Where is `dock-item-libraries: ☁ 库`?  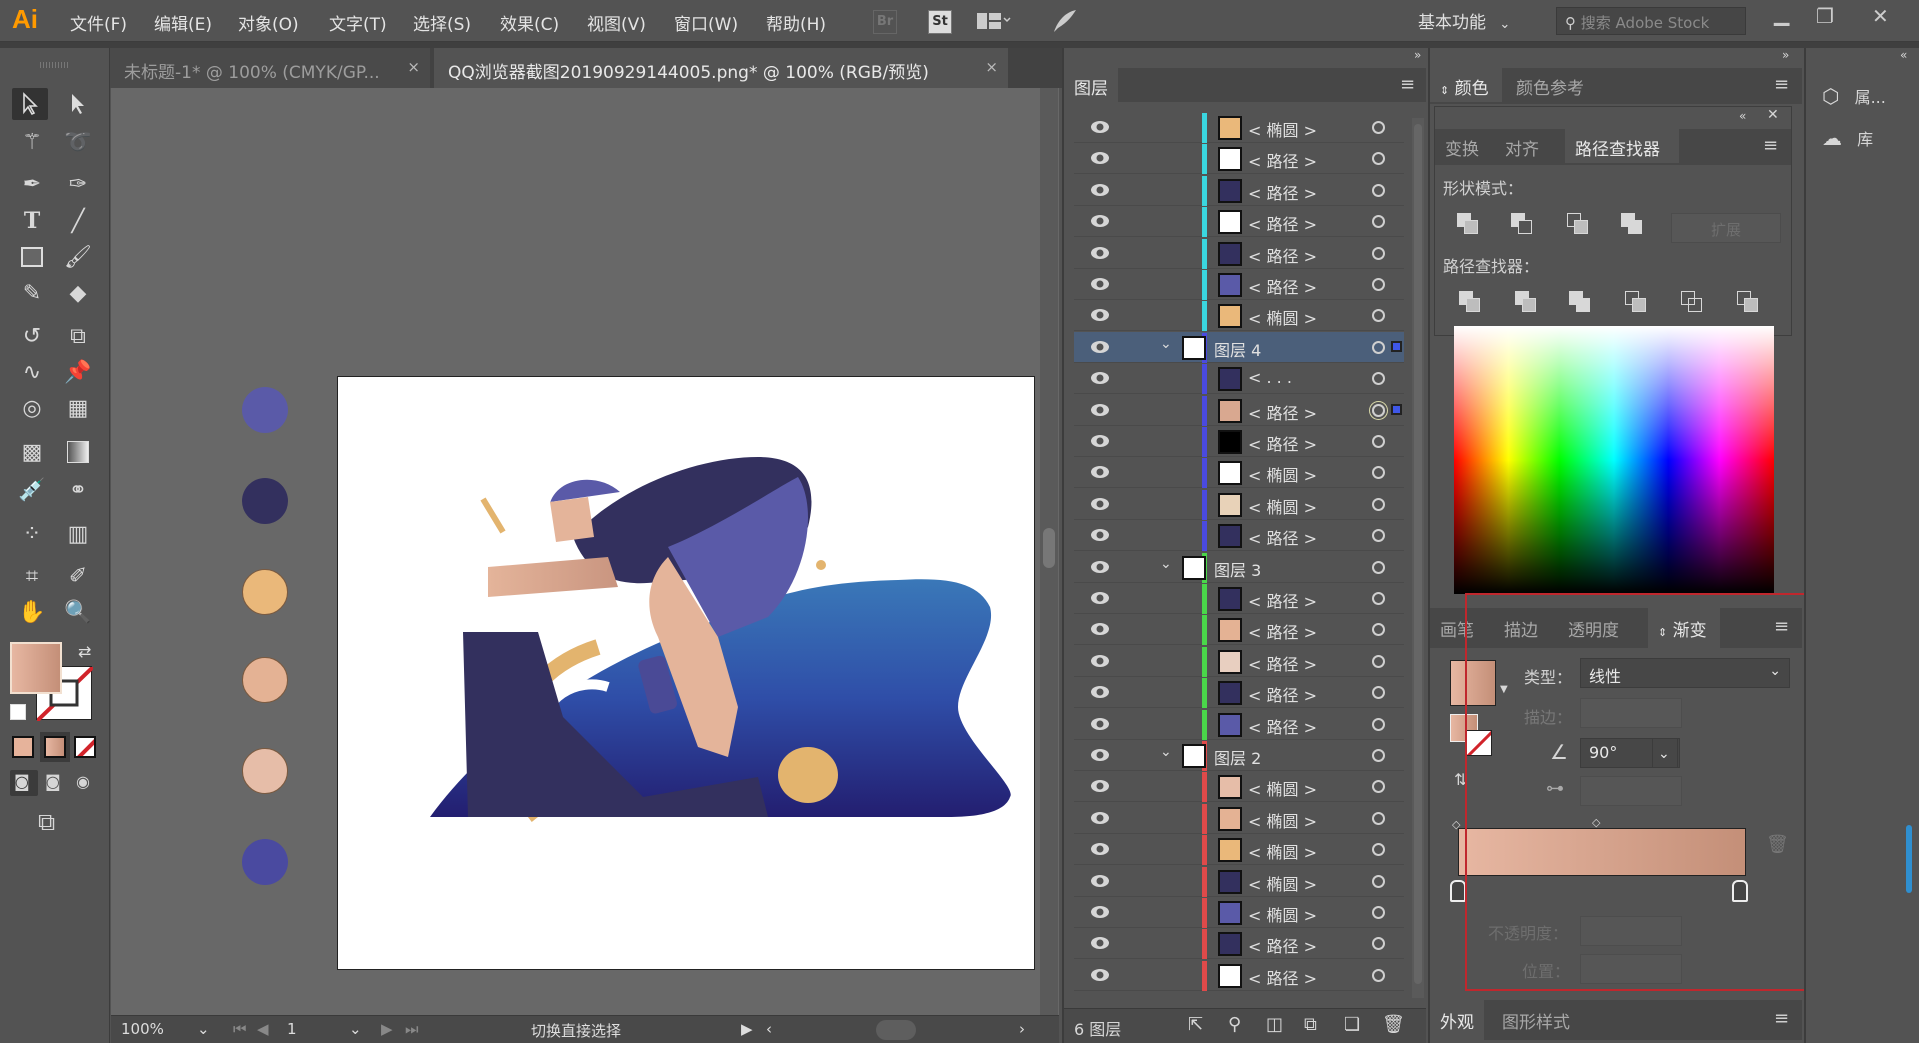
dock-item-libraries: ☁ 库 is located at coordinates (1868, 141).